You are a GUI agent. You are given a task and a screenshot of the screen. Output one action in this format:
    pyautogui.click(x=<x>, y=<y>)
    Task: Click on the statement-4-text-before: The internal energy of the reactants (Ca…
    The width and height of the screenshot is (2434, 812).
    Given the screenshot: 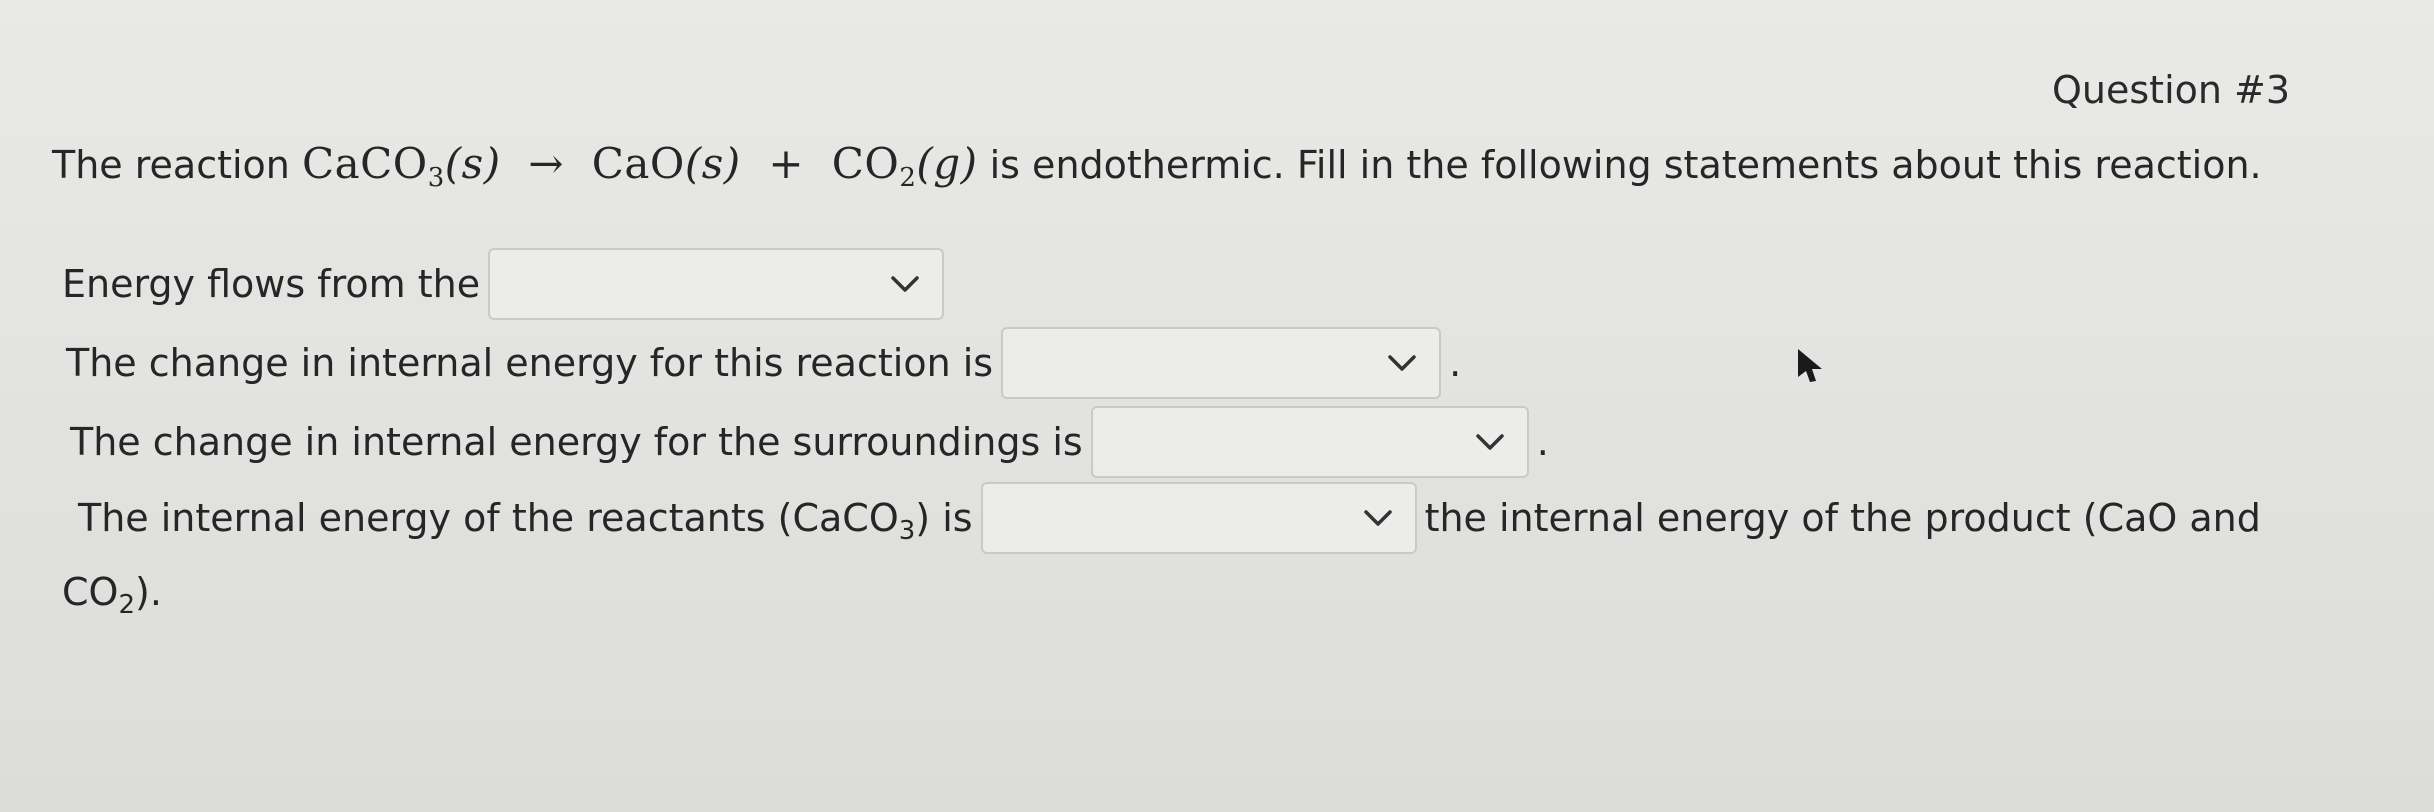 What is the action you would take?
    pyautogui.click(x=525, y=520)
    